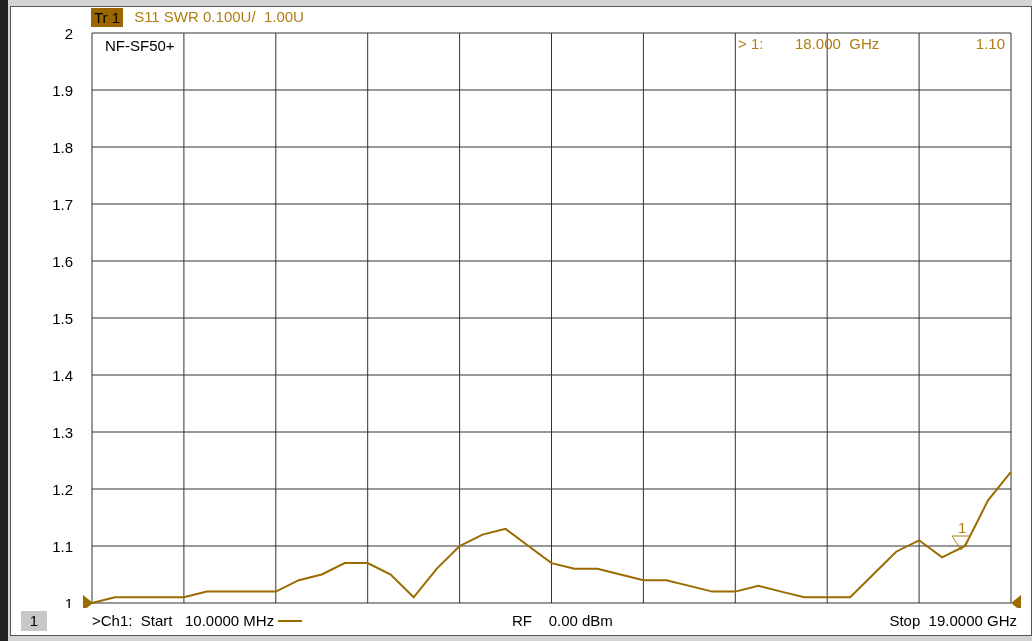 The image size is (1032, 641). Describe the element at coordinates (990, 43) in the screenshot. I see `marker-value: 1.10` at that location.